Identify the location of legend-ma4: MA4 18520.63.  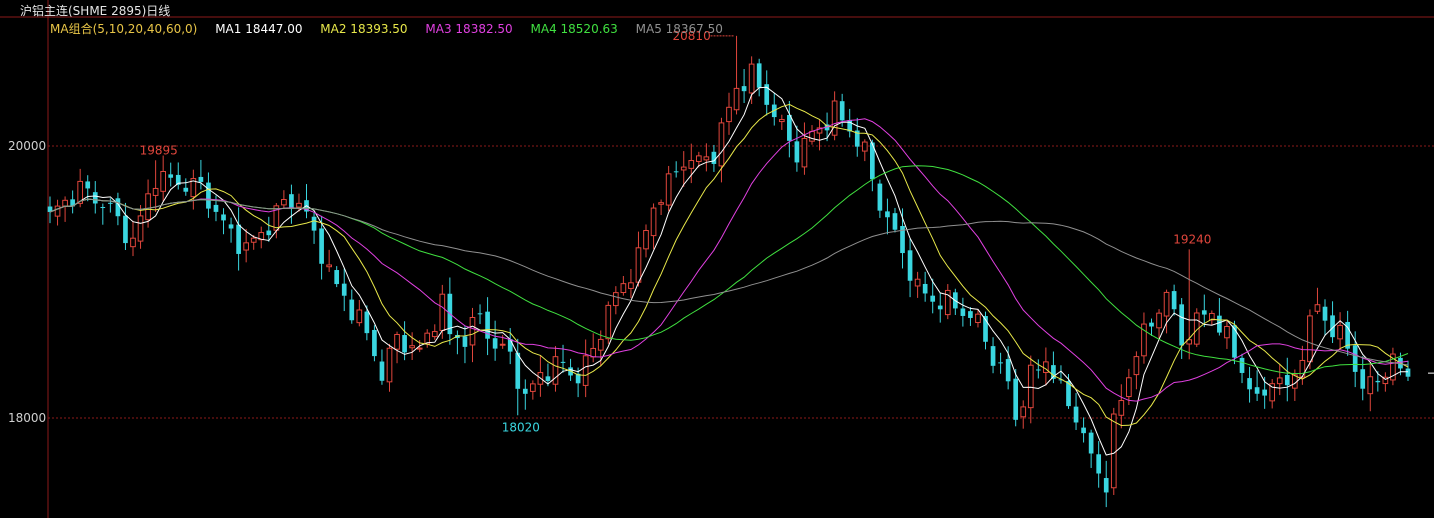
(574, 29).